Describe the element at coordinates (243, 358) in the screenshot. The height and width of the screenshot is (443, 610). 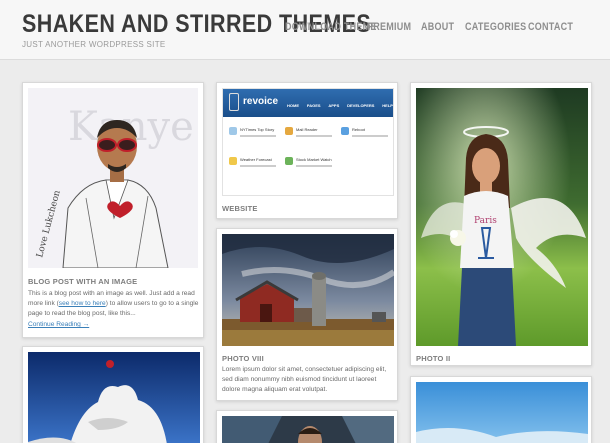
I see `post-title: PHOTO VIII` at that location.